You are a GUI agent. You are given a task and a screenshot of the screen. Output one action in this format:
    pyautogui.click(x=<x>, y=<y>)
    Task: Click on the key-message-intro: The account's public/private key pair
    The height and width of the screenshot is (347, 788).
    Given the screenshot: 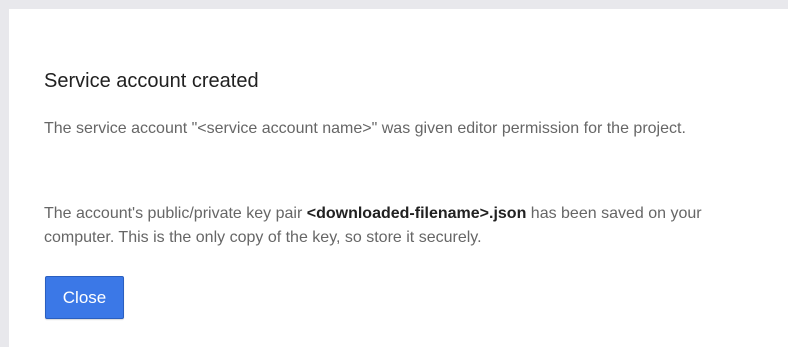 What is the action you would take?
    pyautogui.click(x=175, y=213)
    